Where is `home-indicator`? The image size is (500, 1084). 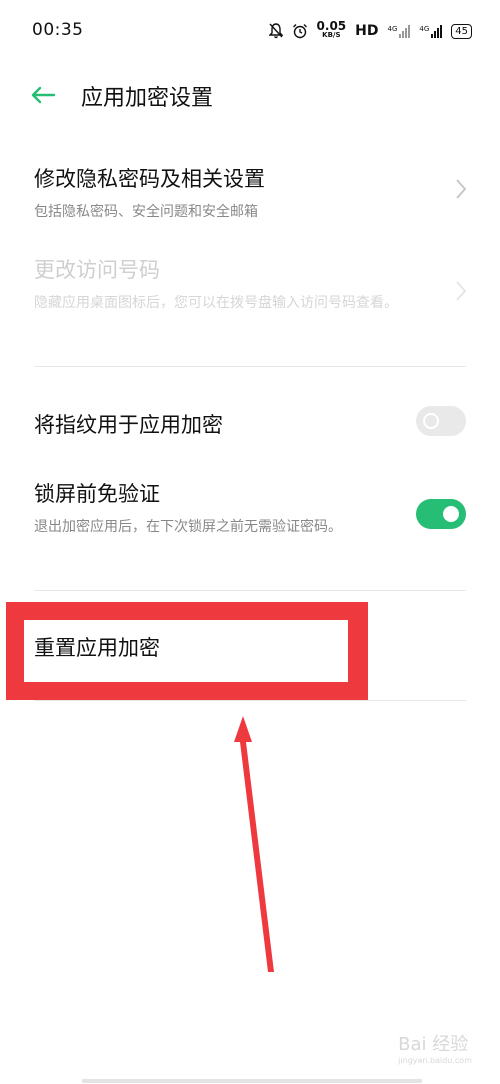 home-indicator is located at coordinates (252, 1081).